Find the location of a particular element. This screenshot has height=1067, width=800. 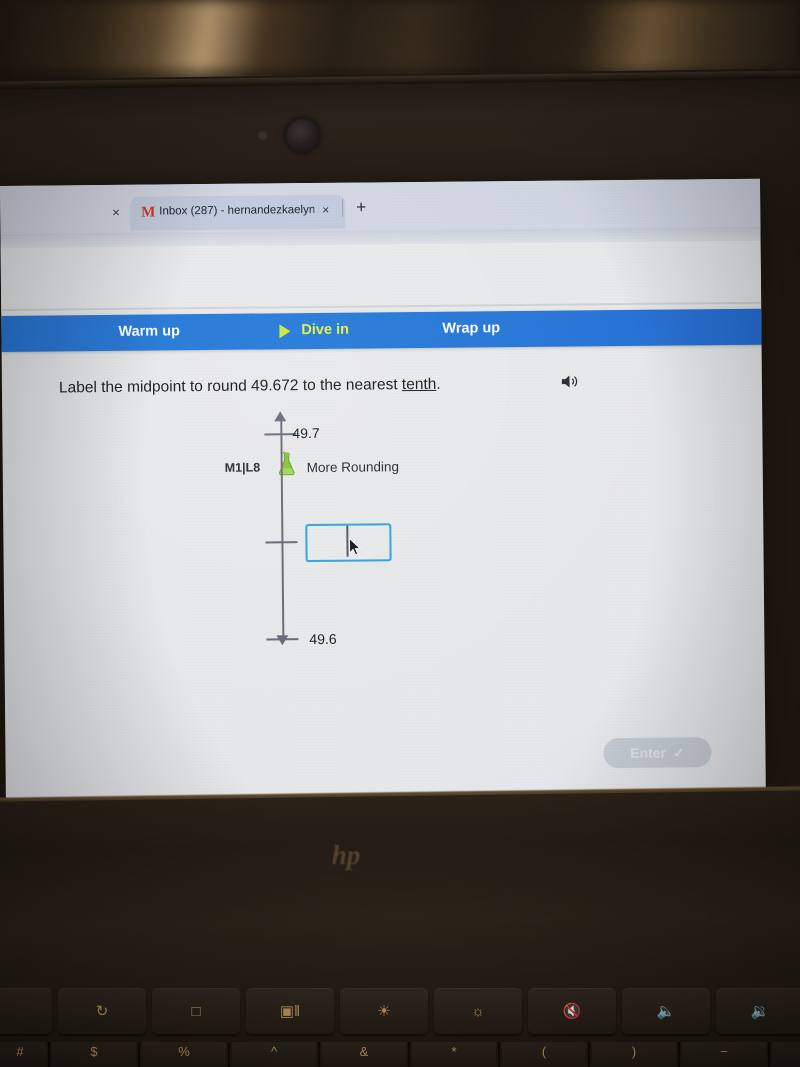

key-dollar: $ is located at coordinates (94, 1054).